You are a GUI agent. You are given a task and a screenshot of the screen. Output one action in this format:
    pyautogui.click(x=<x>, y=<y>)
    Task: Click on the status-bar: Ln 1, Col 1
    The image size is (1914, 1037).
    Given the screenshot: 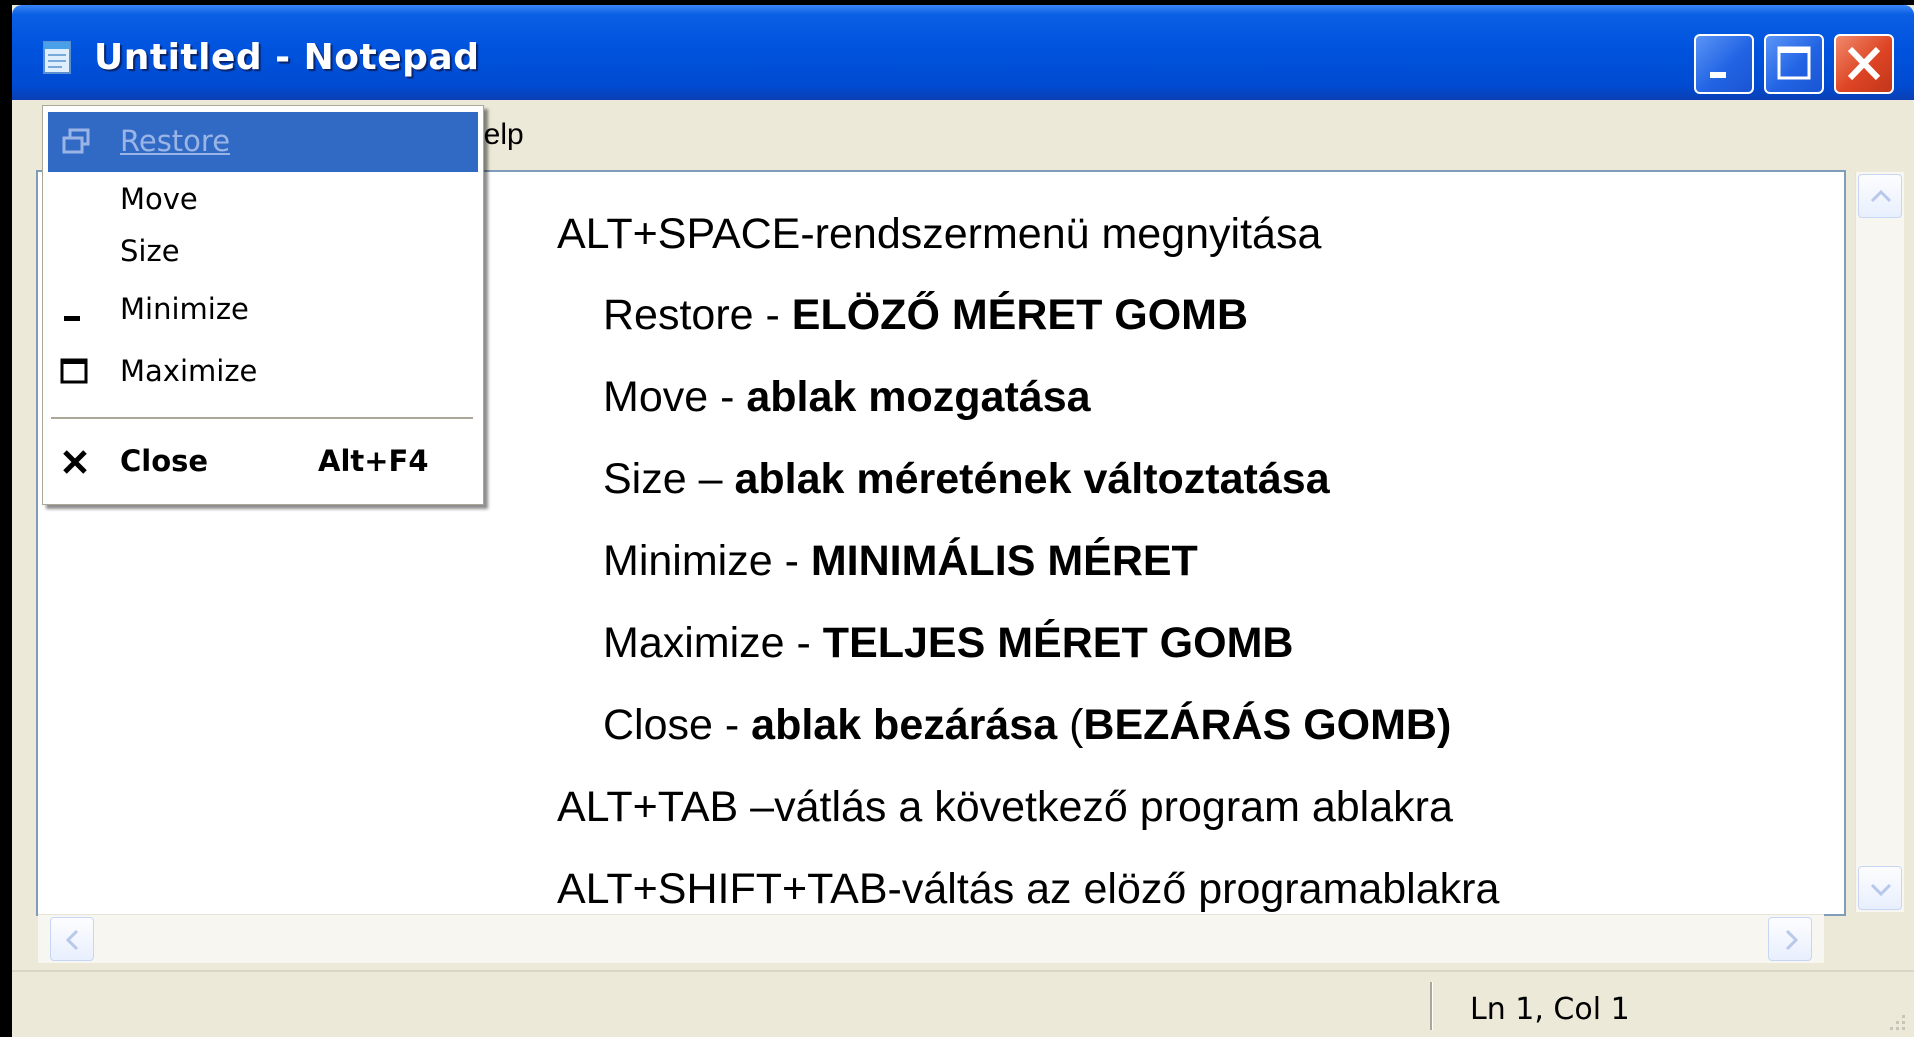 What is the action you would take?
    pyautogui.click(x=963, y=1003)
    